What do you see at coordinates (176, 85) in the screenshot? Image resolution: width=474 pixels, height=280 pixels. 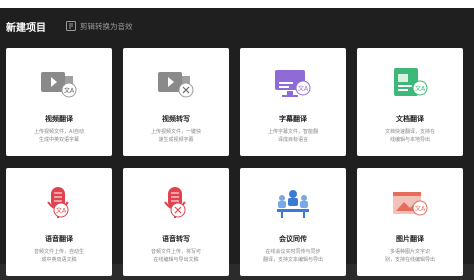 I see `video-transcribe-icon` at bounding box center [176, 85].